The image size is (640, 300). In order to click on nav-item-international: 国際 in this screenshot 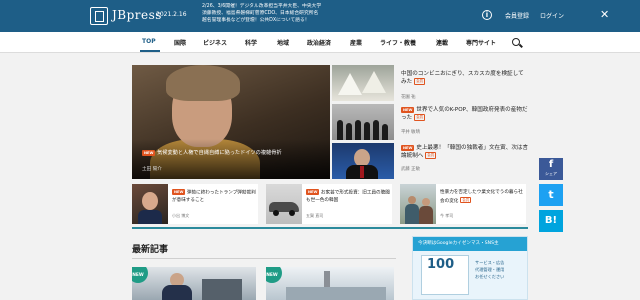, I will do `click(180, 42)`.